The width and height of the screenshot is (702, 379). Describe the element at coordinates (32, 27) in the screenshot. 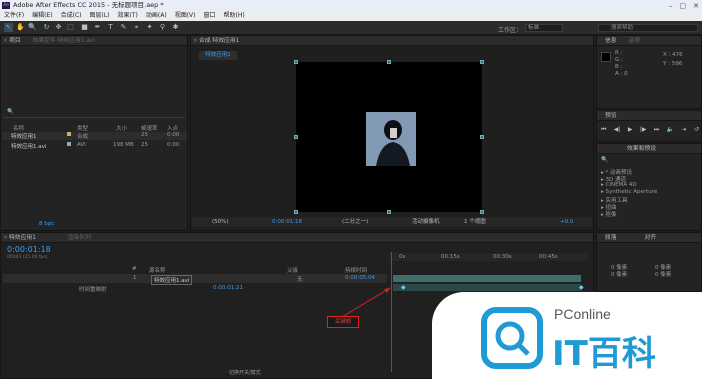

I see `zoom-tool-icon: 🔍` at that location.